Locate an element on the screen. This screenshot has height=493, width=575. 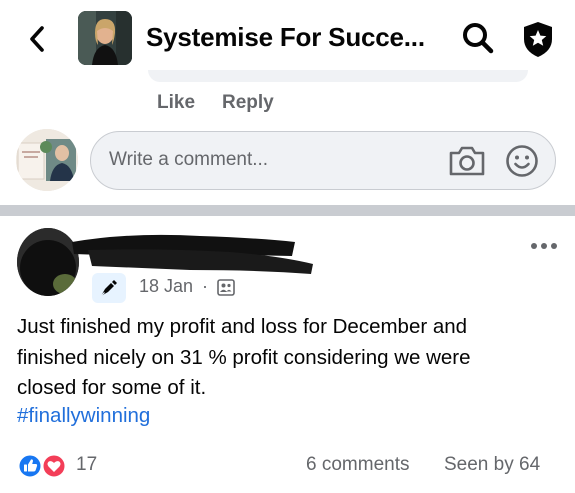
emoji-button is located at coordinates (522, 161).